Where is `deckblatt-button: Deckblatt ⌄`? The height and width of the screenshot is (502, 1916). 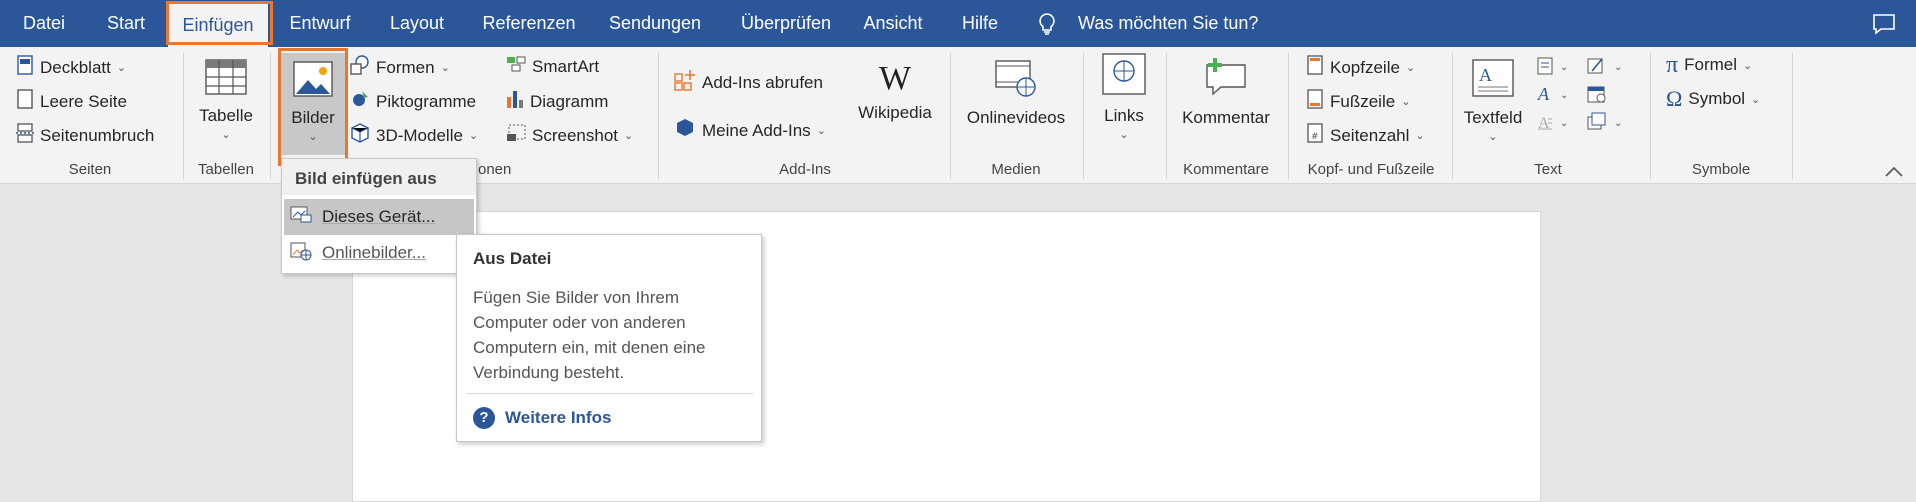
deckblatt-button: Deckblatt ⌄ is located at coordinates (71, 67).